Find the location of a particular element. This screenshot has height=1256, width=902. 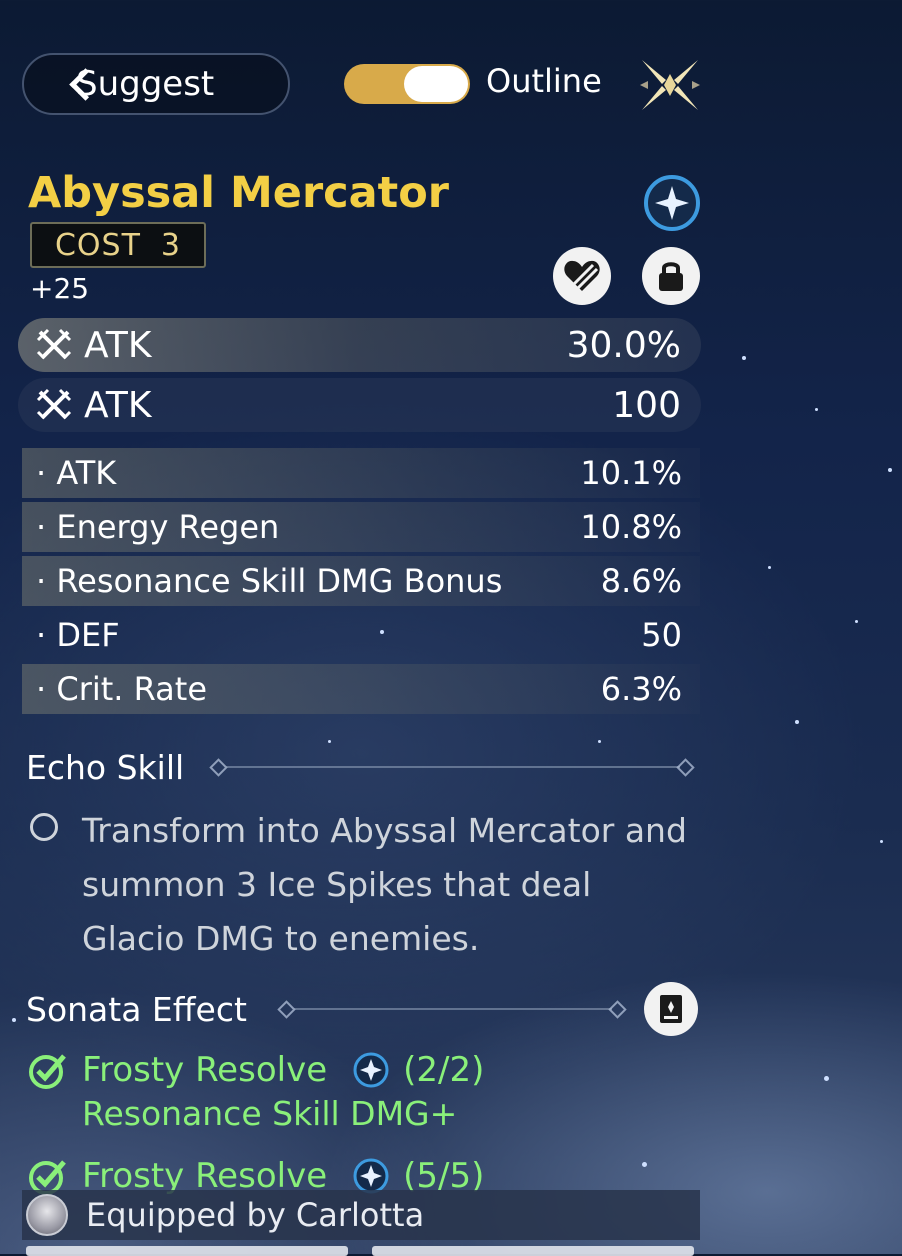

cost-badge: COST 3 is located at coordinates (118, 245).